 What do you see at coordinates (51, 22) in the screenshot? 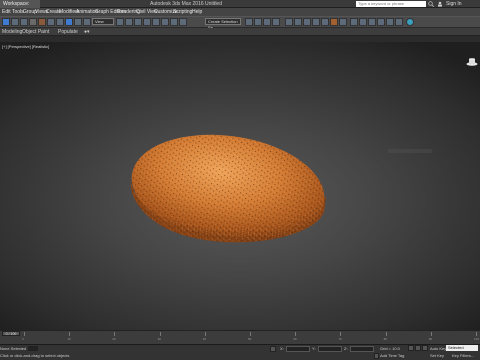
I see `rectangular-region-icon` at bounding box center [51, 22].